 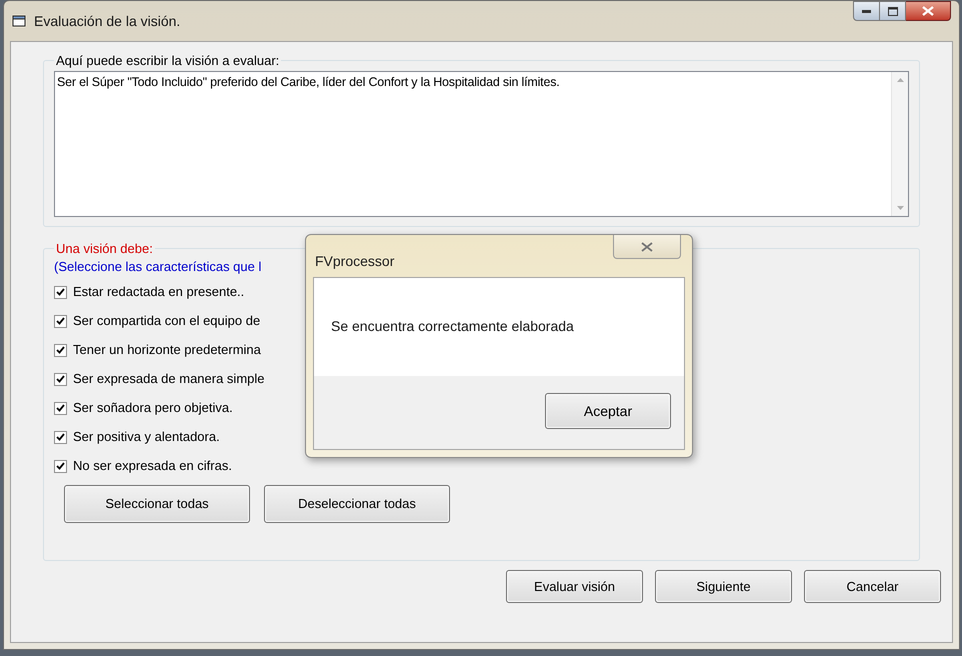 I want to click on minimize-icon, so click(x=866, y=11).